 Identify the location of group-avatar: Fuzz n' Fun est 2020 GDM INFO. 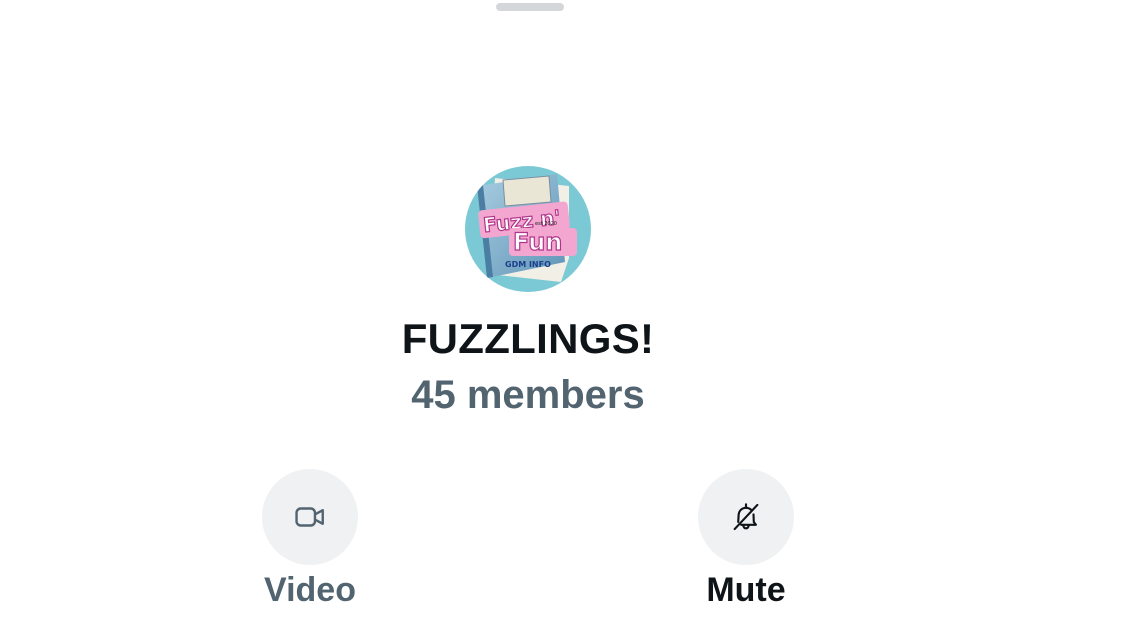
(528, 229).